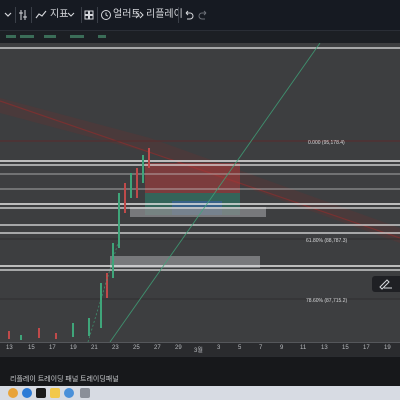 Image resolution: width=400 pixels, height=400 pixels. What do you see at coordinates (41, 393) in the screenshot?
I see `tradingview-app-icon` at bounding box center [41, 393].